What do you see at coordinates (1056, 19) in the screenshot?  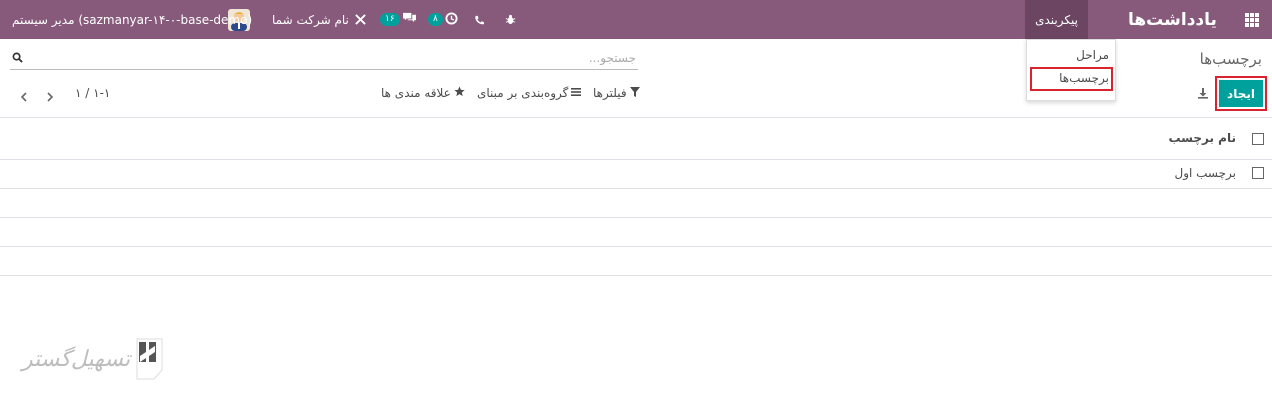 I see `menu-configuration: پیکربندی` at bounding box center [1056, 19].